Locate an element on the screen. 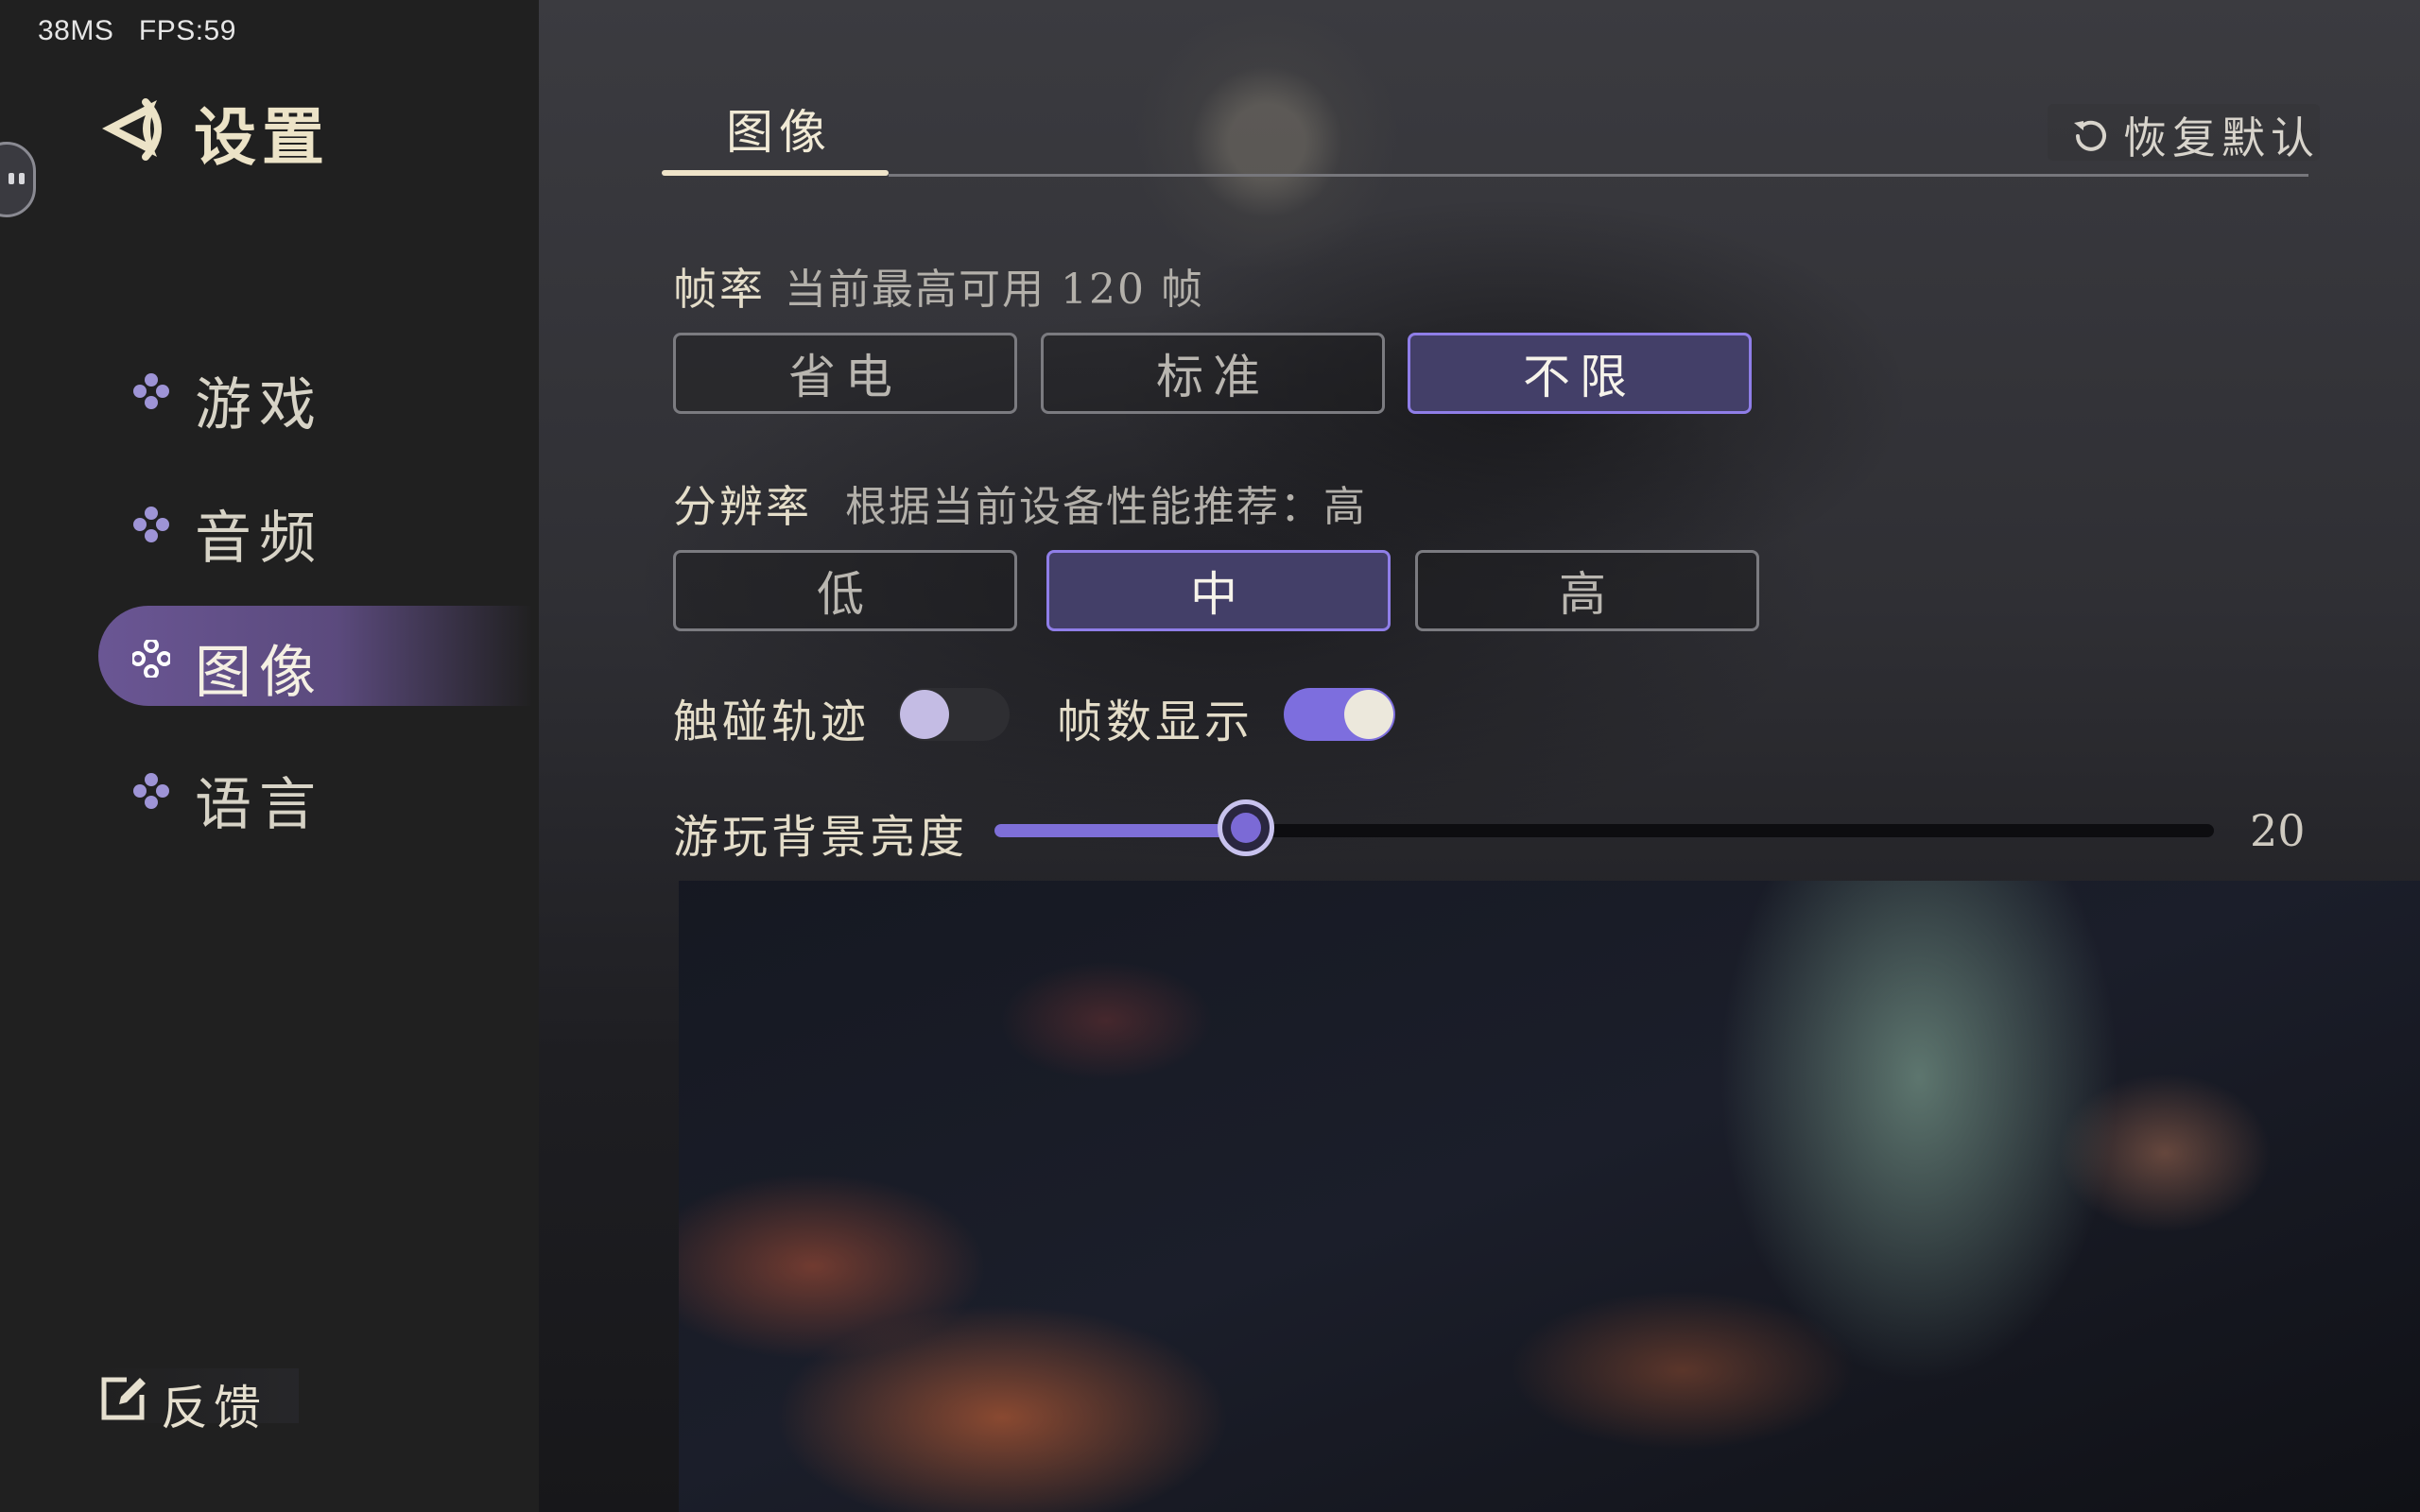 This screenshot has width=2420, height=1512. feedback-label: 反馈 is located at coordinates (214, 1408).